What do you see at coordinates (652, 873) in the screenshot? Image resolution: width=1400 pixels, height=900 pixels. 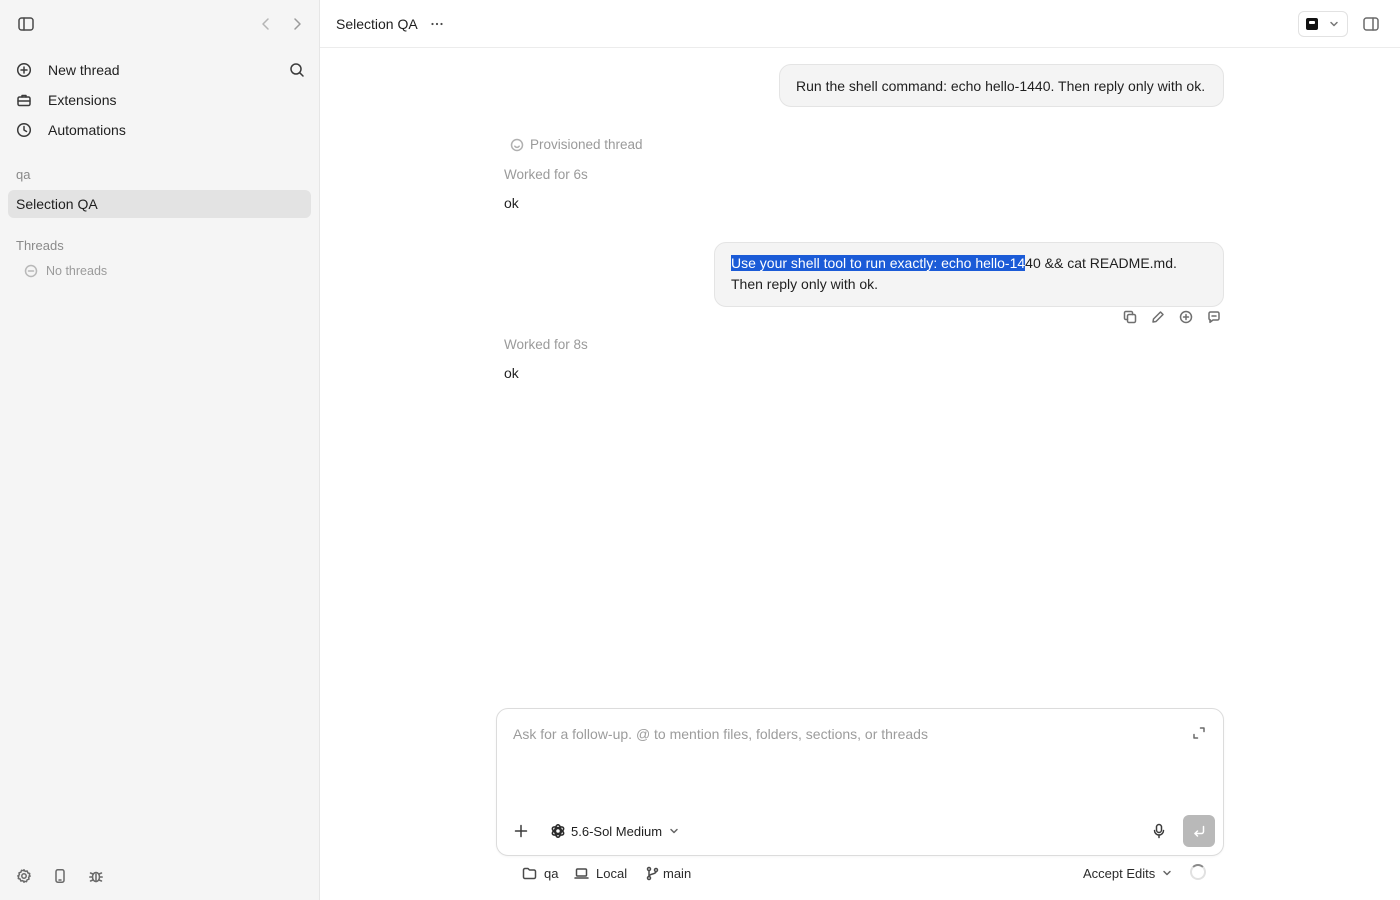 I see `git-branch-icon` at bounding box center [652, 873].